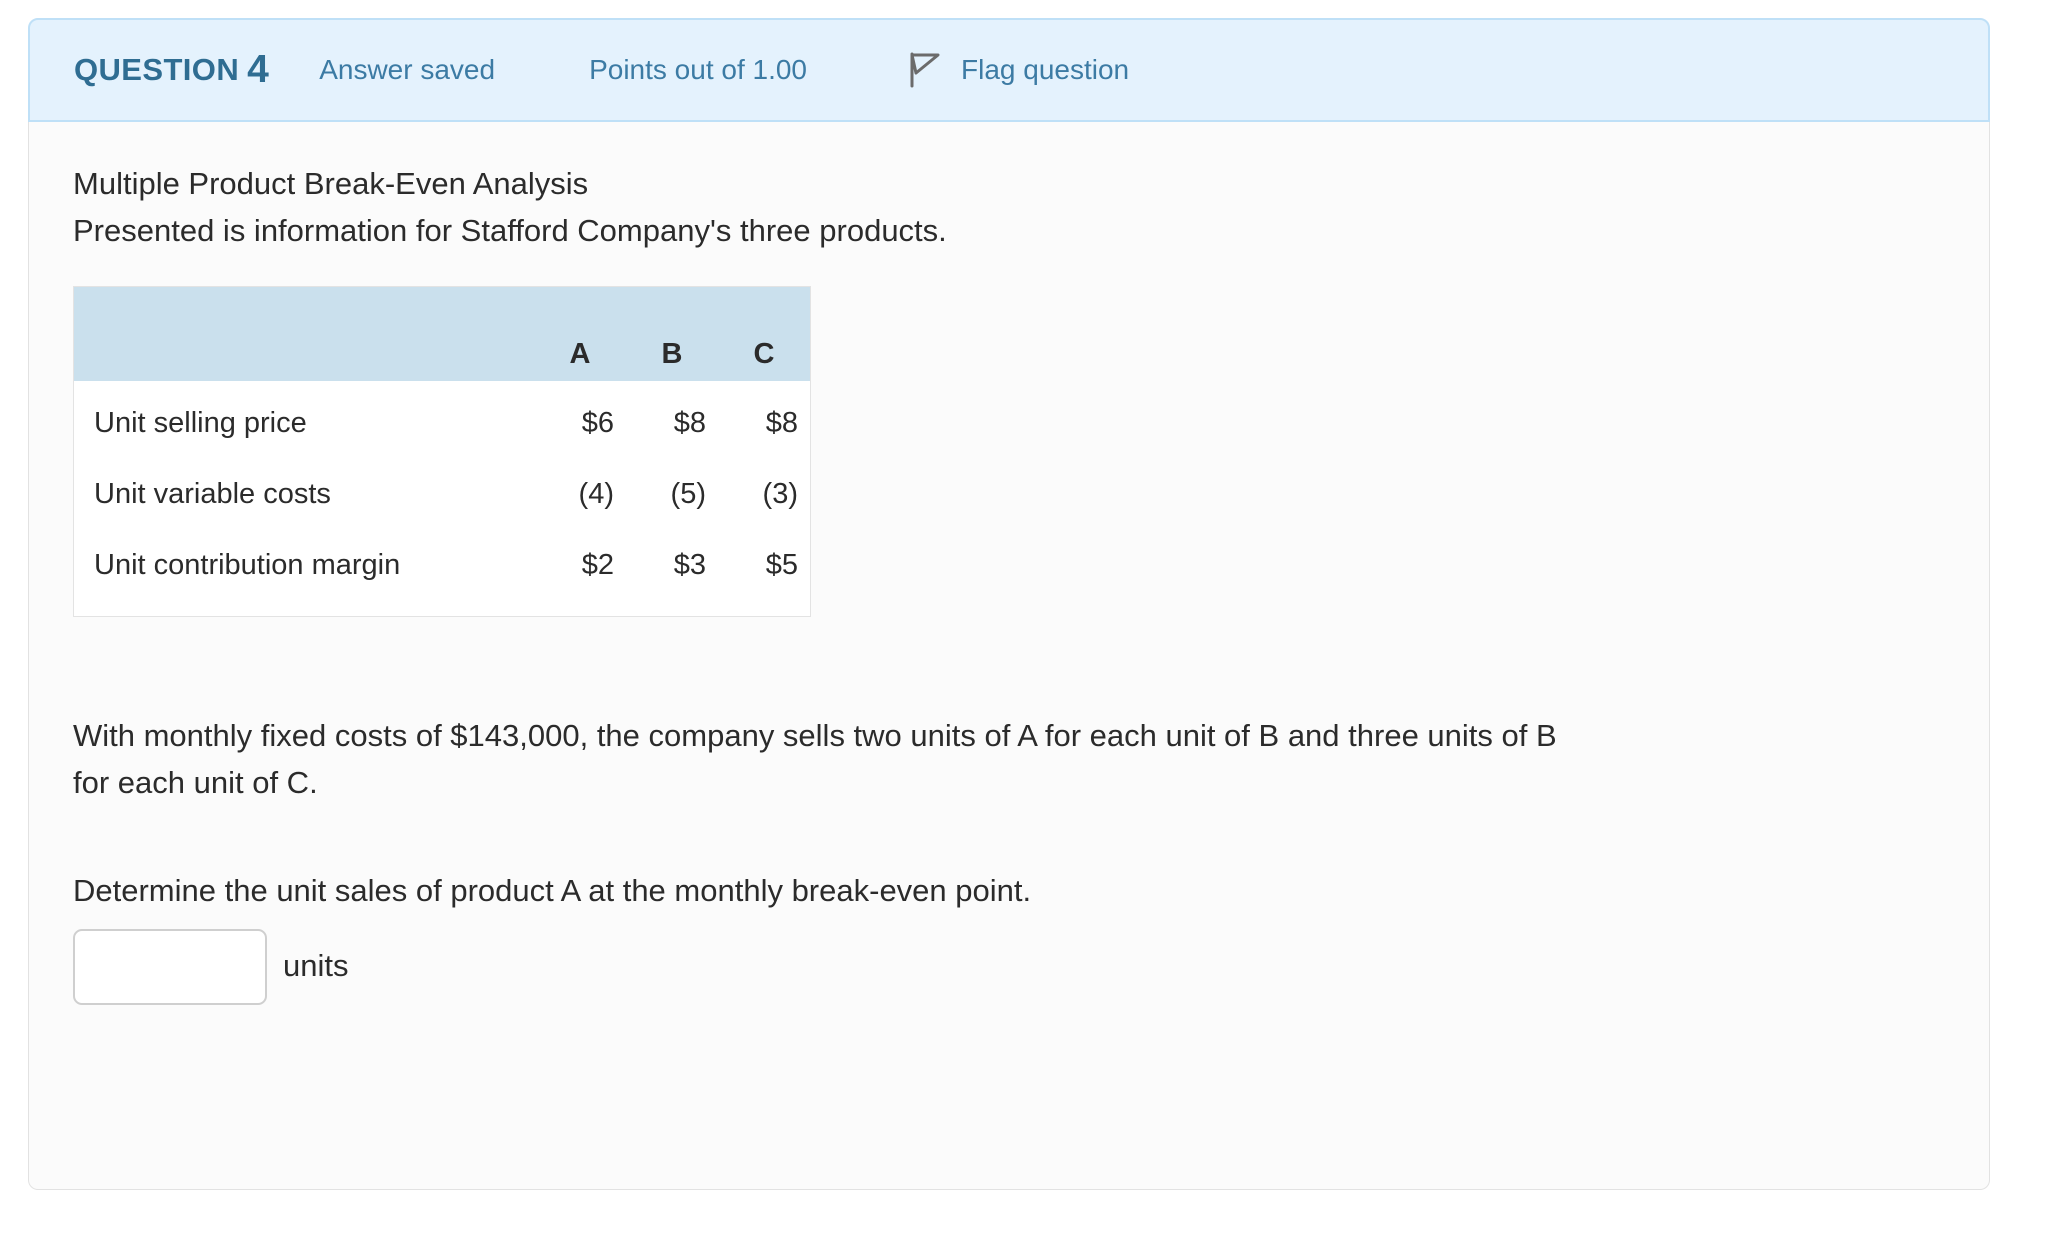  Describe the element at coordinates (331, 183) in the screenshot. I see `question-title: Multiple Product Break-Even Analysis` at that location.